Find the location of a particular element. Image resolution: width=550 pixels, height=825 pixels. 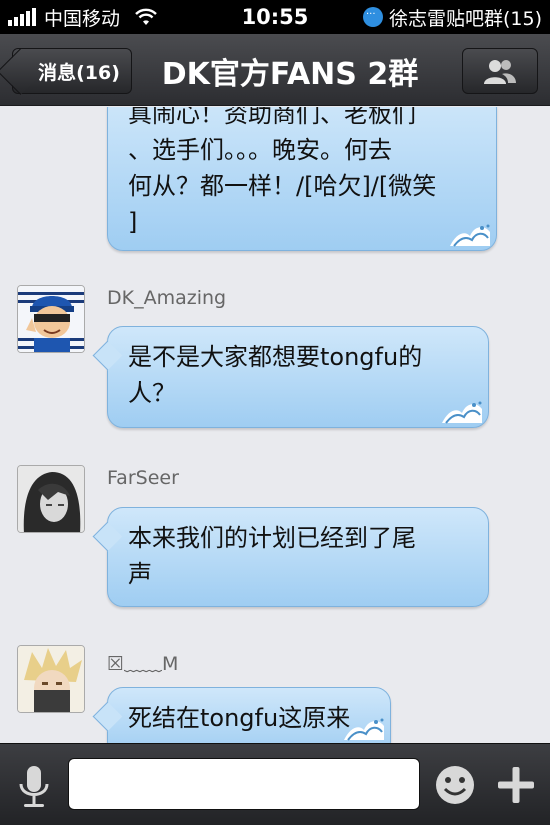

plus-icon is located at coordinates (516, 785).